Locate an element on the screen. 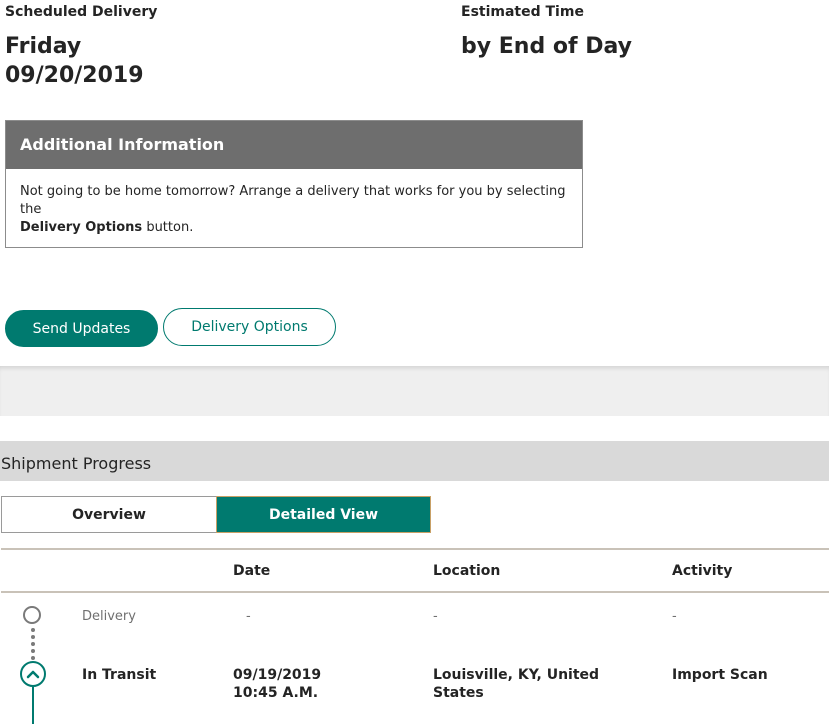  shipment-progress-title: Shipment Progress is located at coordinates (76, 463).